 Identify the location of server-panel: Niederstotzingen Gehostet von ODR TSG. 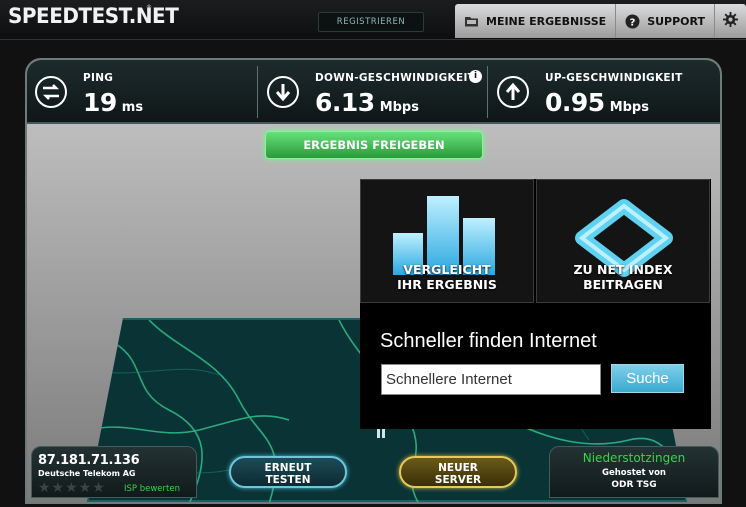
(634, 472).